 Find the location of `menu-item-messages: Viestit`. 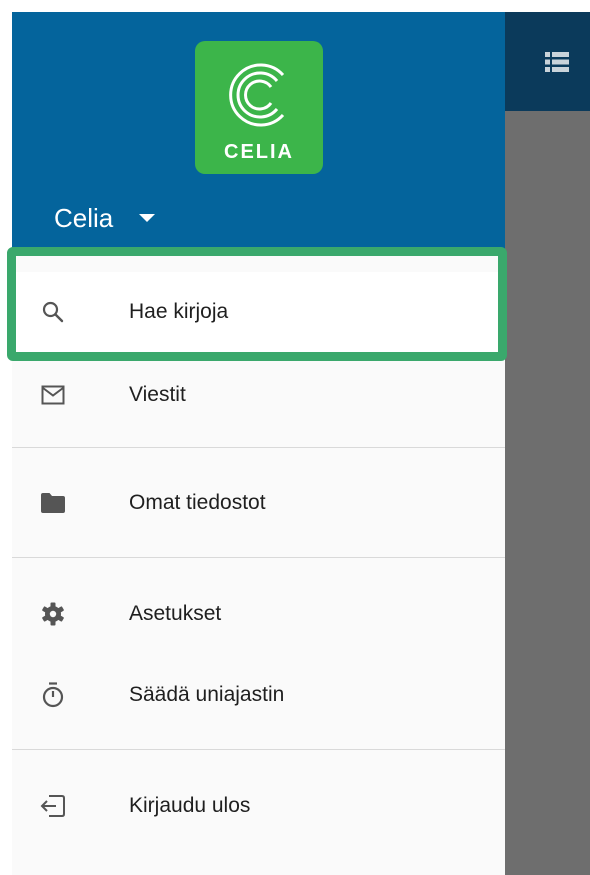

menu-item-messages: Viestit is located at coordinates (258, 395).